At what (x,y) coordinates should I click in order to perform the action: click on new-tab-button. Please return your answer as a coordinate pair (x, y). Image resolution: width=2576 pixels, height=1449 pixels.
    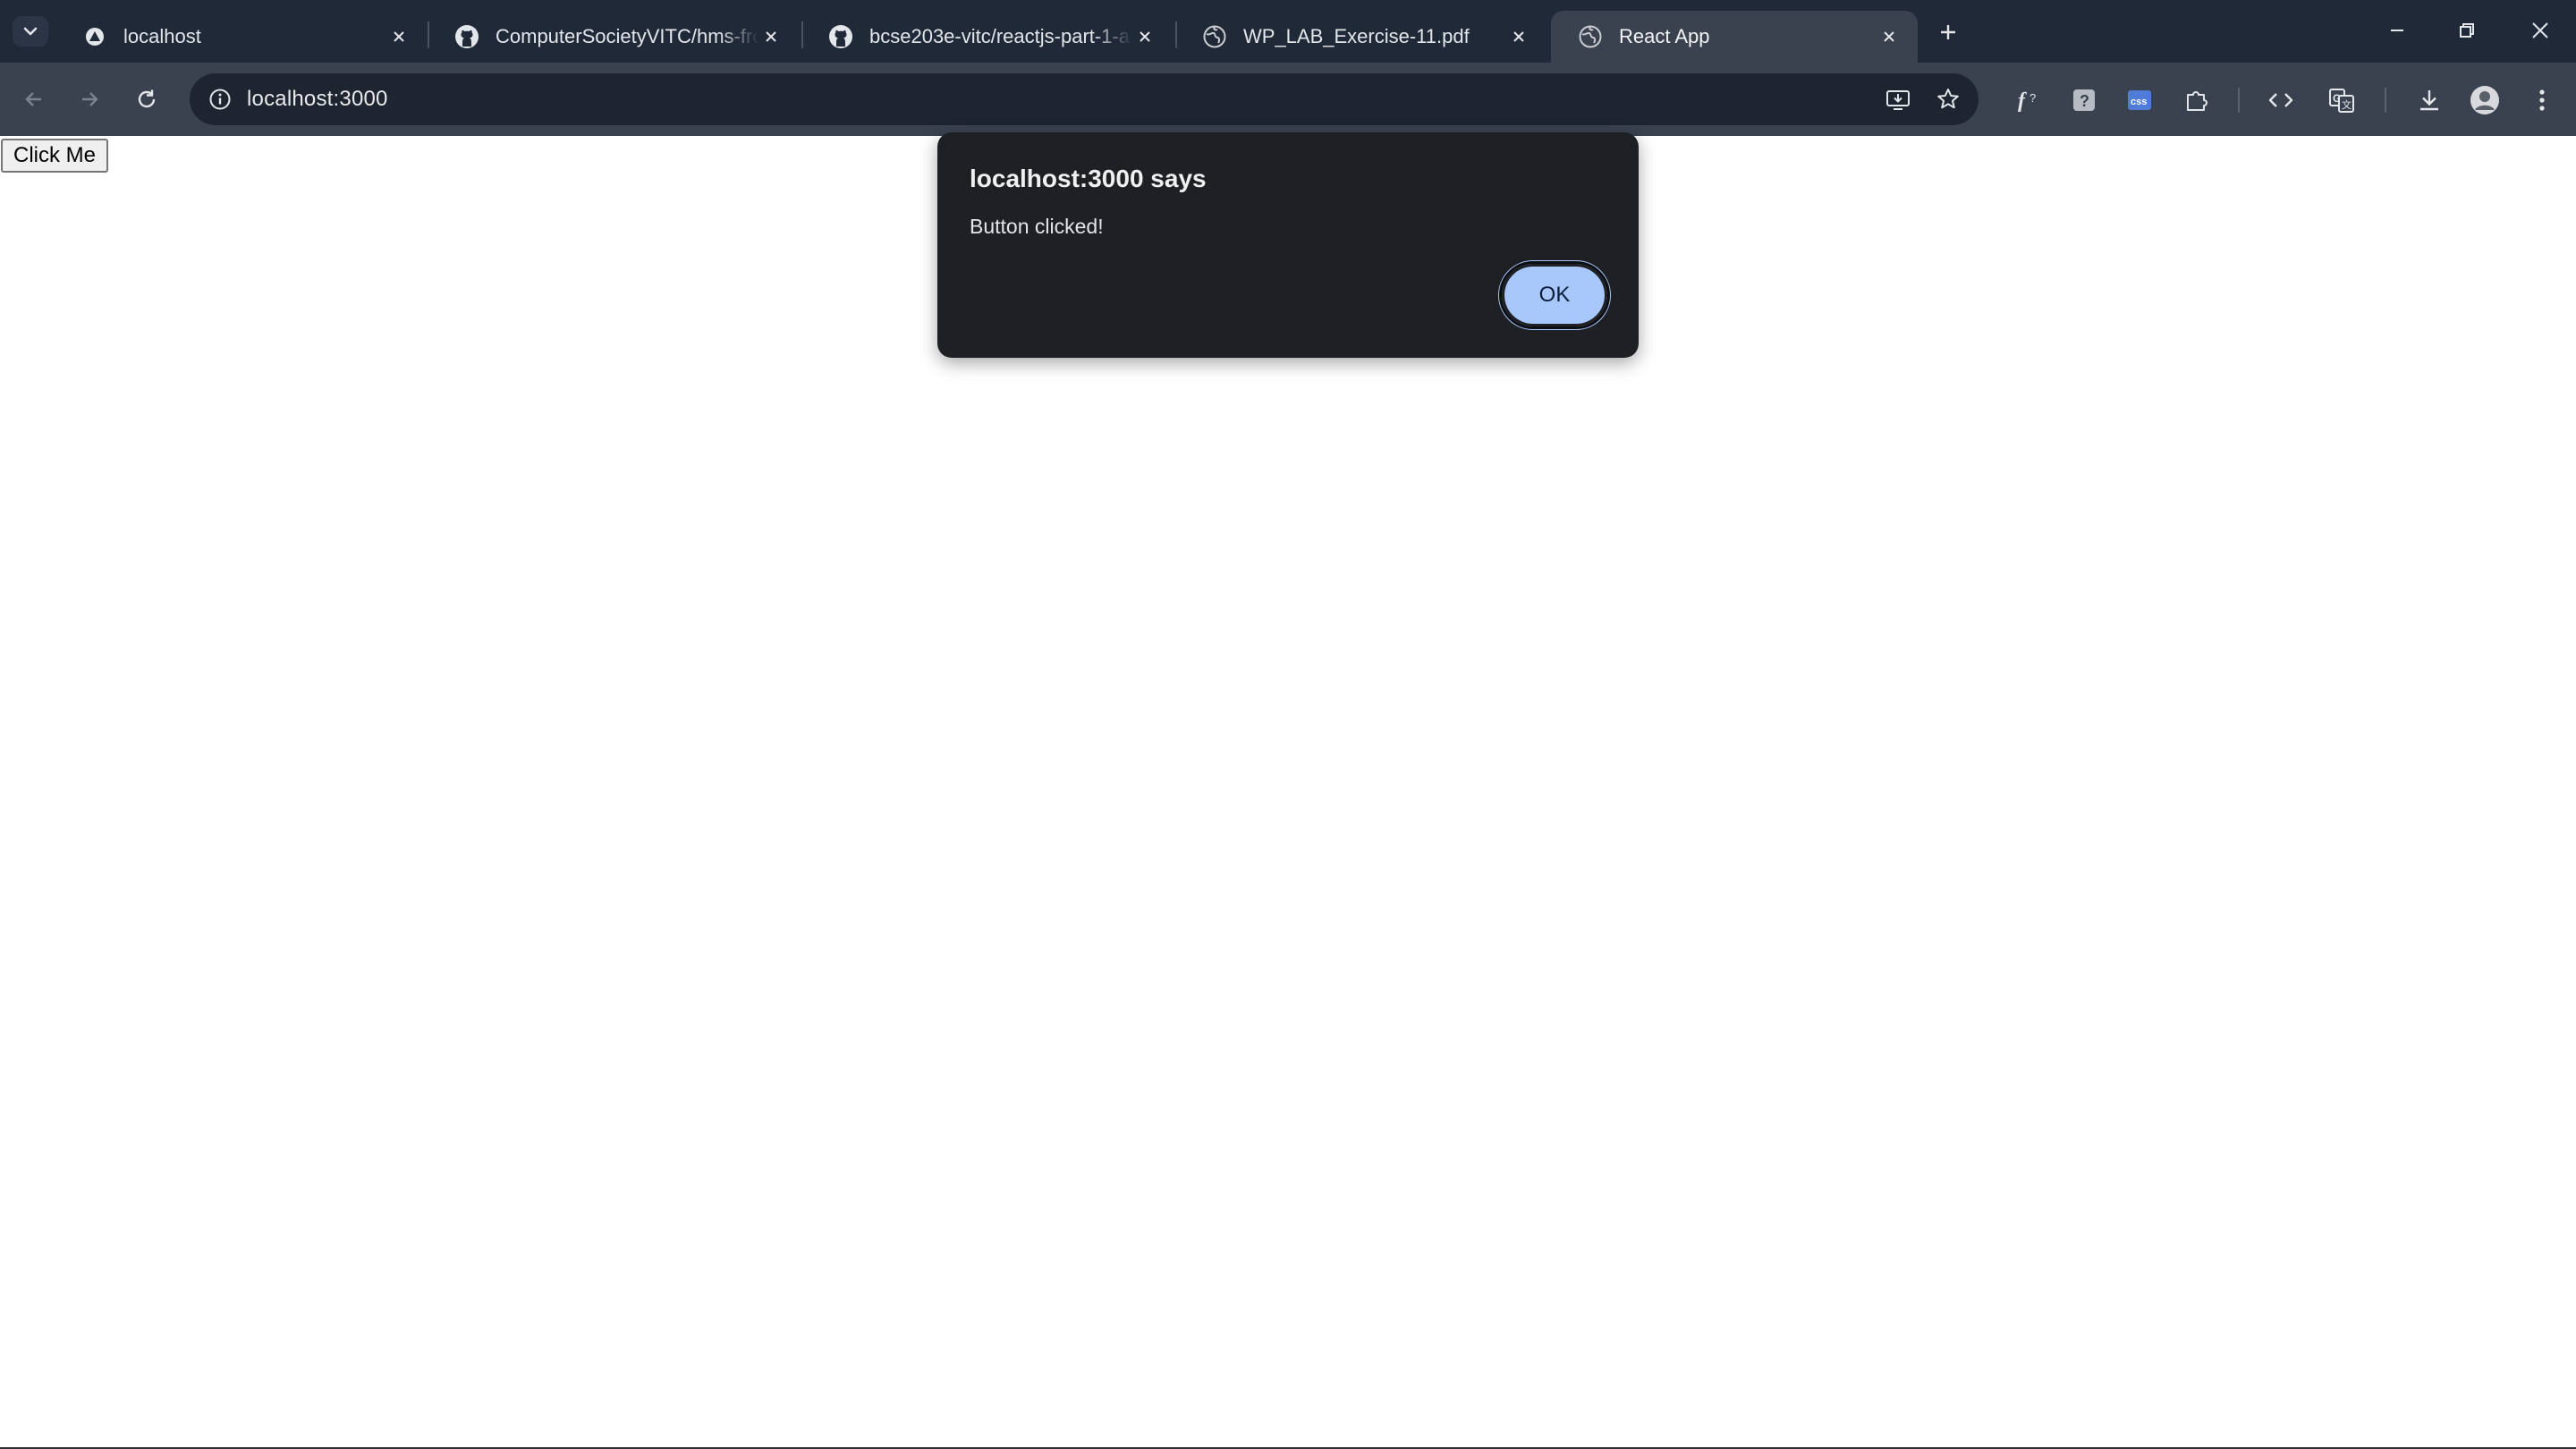
    Looking at the image, I should click on (1948, 32).